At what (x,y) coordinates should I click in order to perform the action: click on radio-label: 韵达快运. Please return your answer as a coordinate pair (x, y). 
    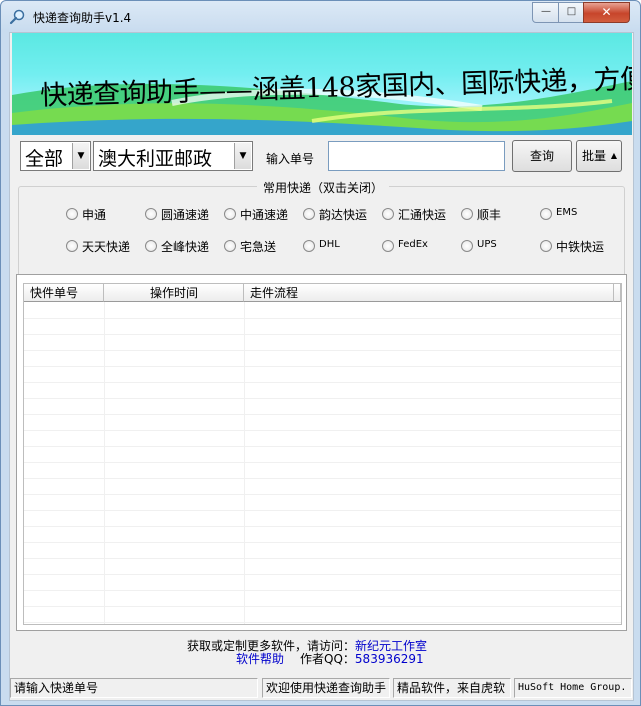
    Looking at the image, I should click on (343, 215).